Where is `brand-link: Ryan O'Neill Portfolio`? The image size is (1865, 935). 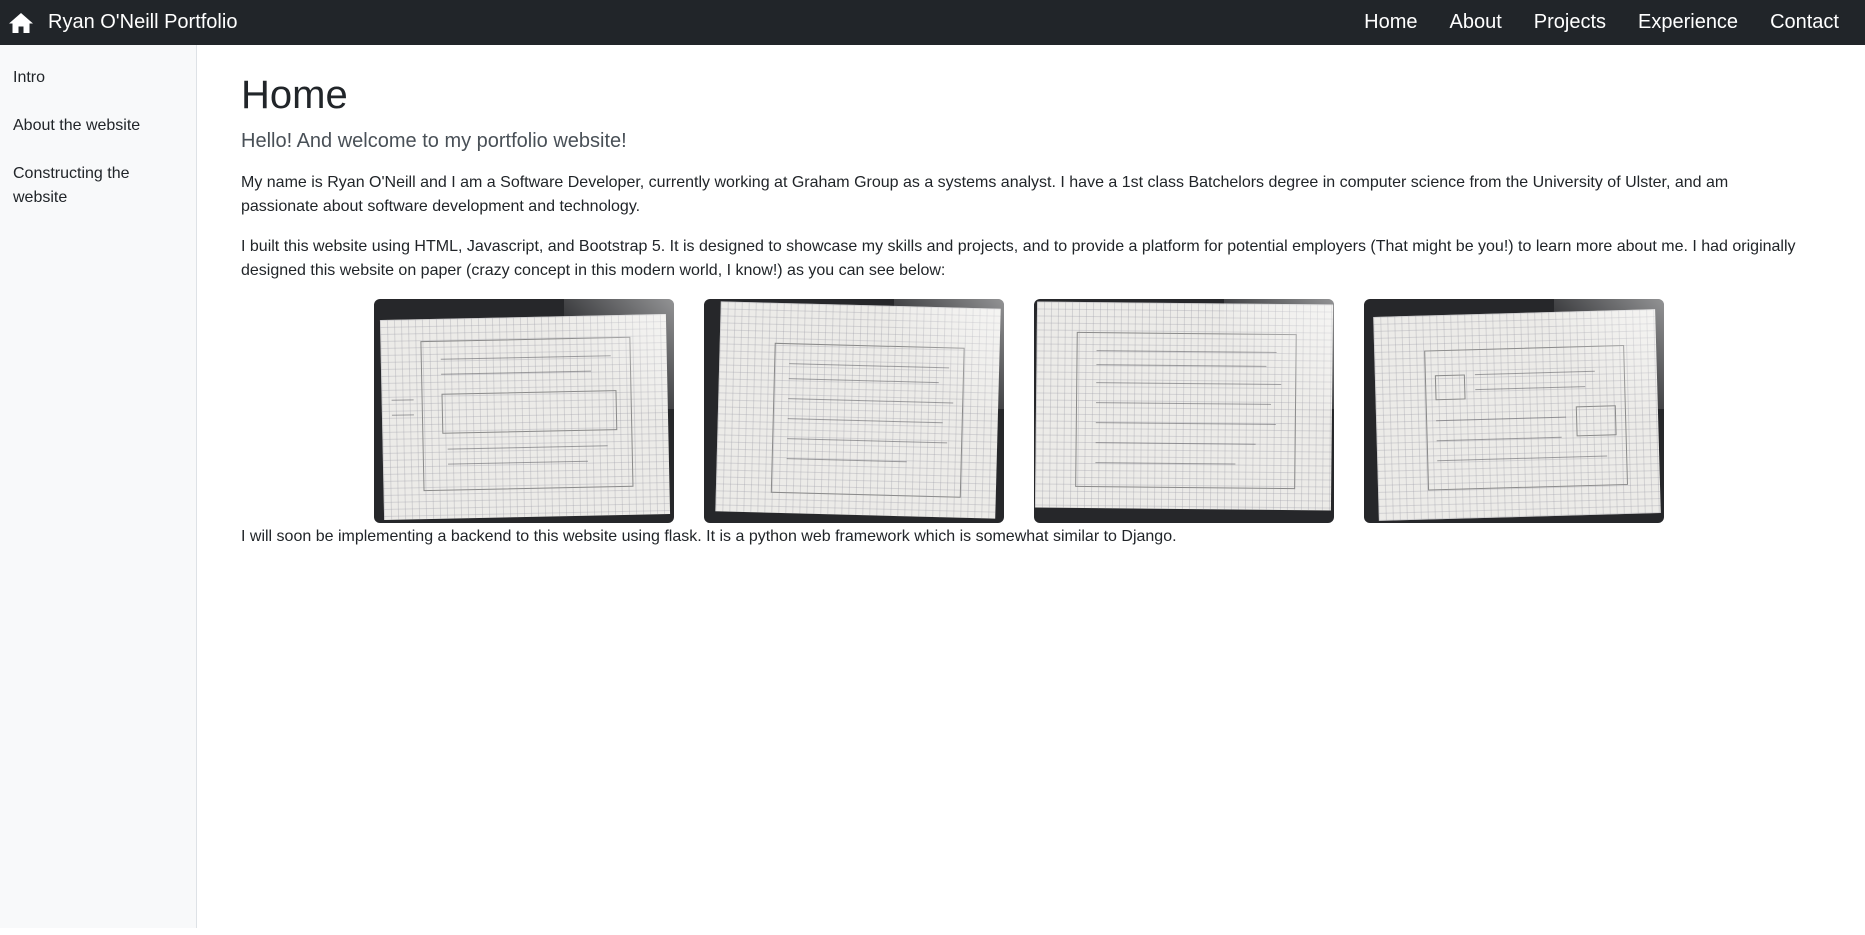
brand-link: Ryan O'Neill Portfolio is located at coordinates (118, 22).